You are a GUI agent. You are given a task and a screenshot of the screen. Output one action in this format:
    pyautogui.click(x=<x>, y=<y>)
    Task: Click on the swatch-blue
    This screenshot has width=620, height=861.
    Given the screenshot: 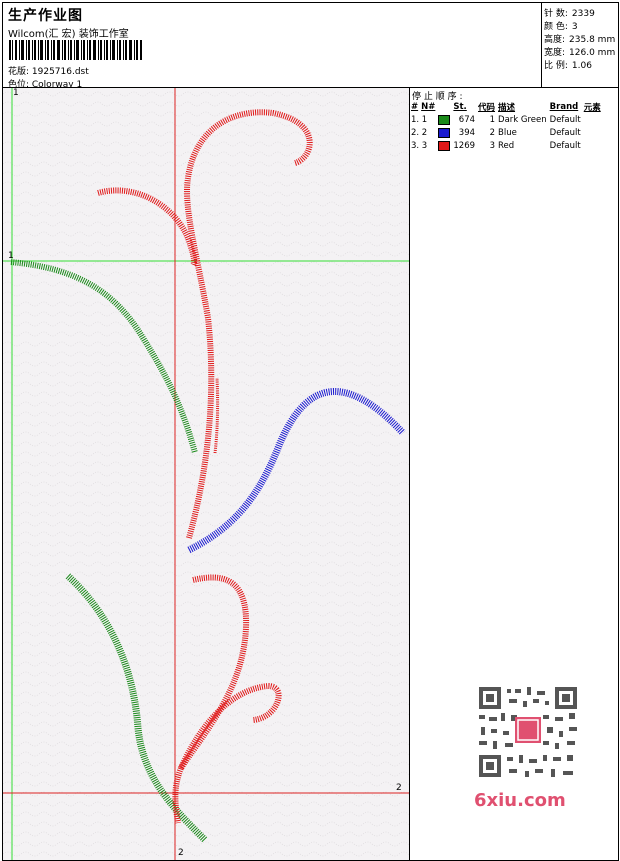 What is the action you would take?
    pyautogui.click(x=444, y=132)
    